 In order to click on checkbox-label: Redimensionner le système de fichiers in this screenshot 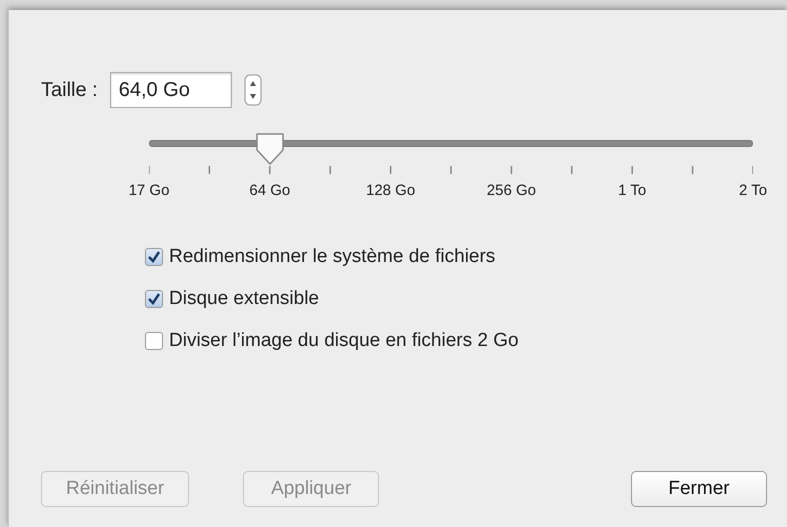, I will do `click(332, 257)`.